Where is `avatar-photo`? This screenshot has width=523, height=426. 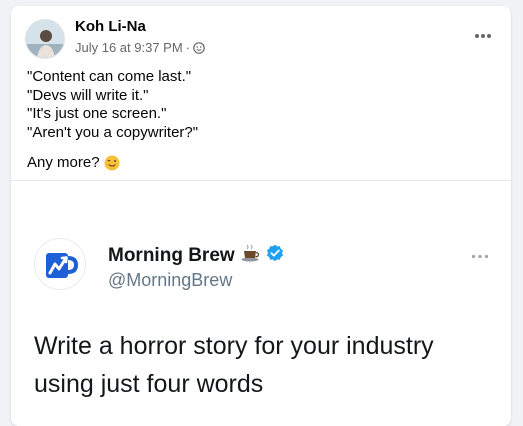
avatar-photo is located at coordinates (45, 39).